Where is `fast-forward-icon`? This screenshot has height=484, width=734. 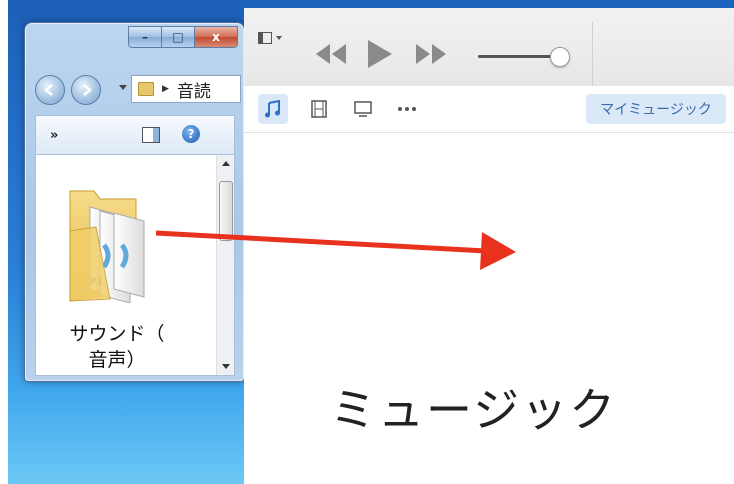
fast-forward-icon is located at coordinates (431, 54).